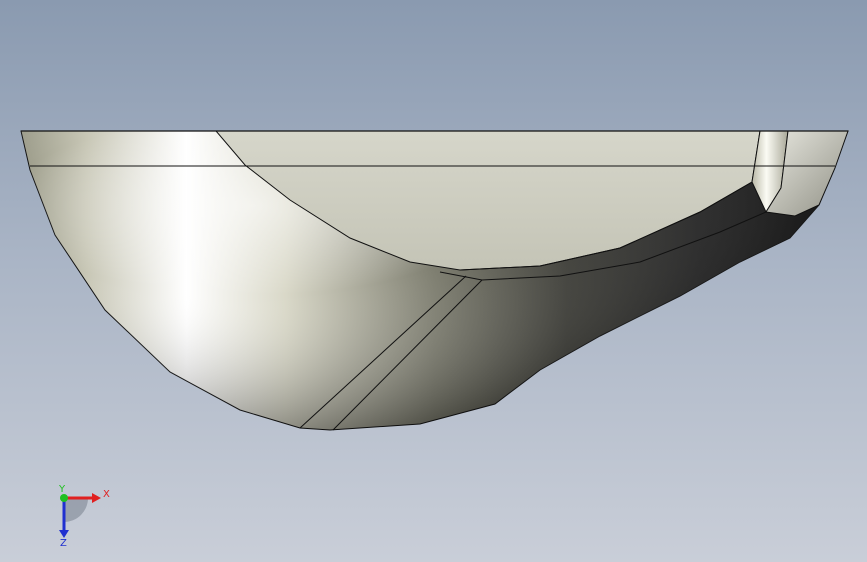 The width and height of the screenshot is (867, 562). I want to click on triad-shadow, so click(76, 510).